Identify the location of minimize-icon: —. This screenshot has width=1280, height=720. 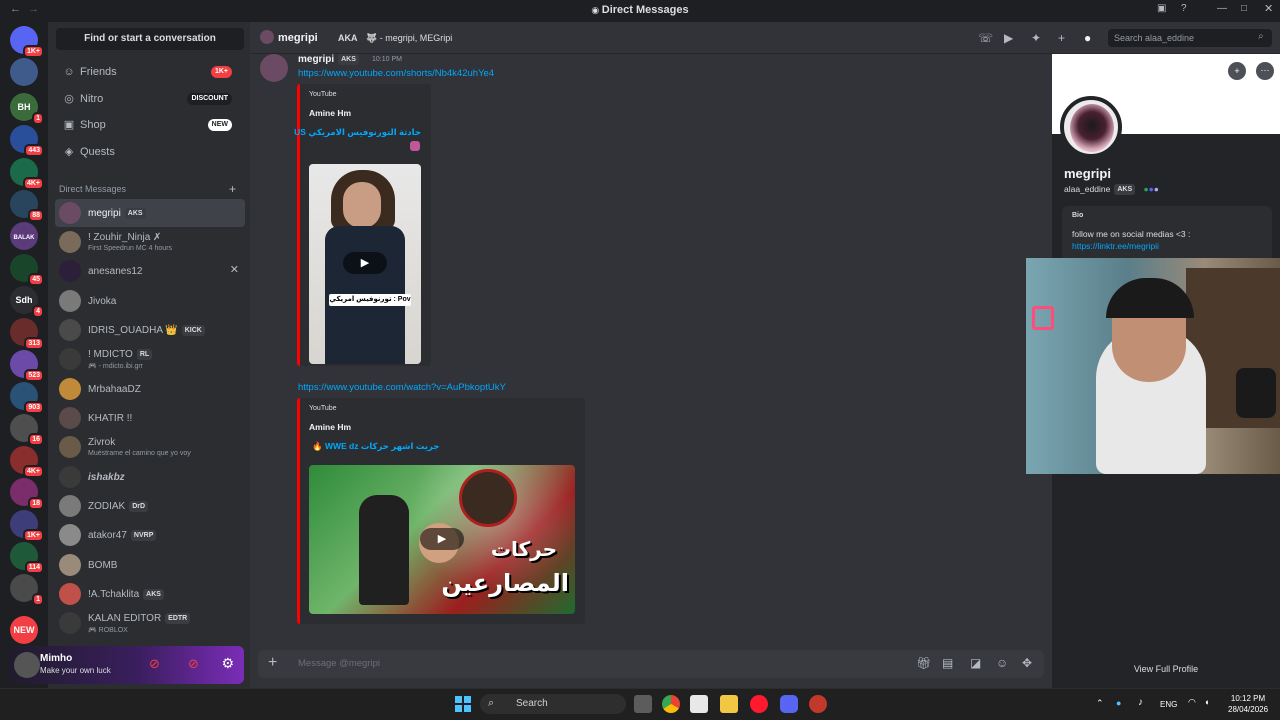
(1222, 8).